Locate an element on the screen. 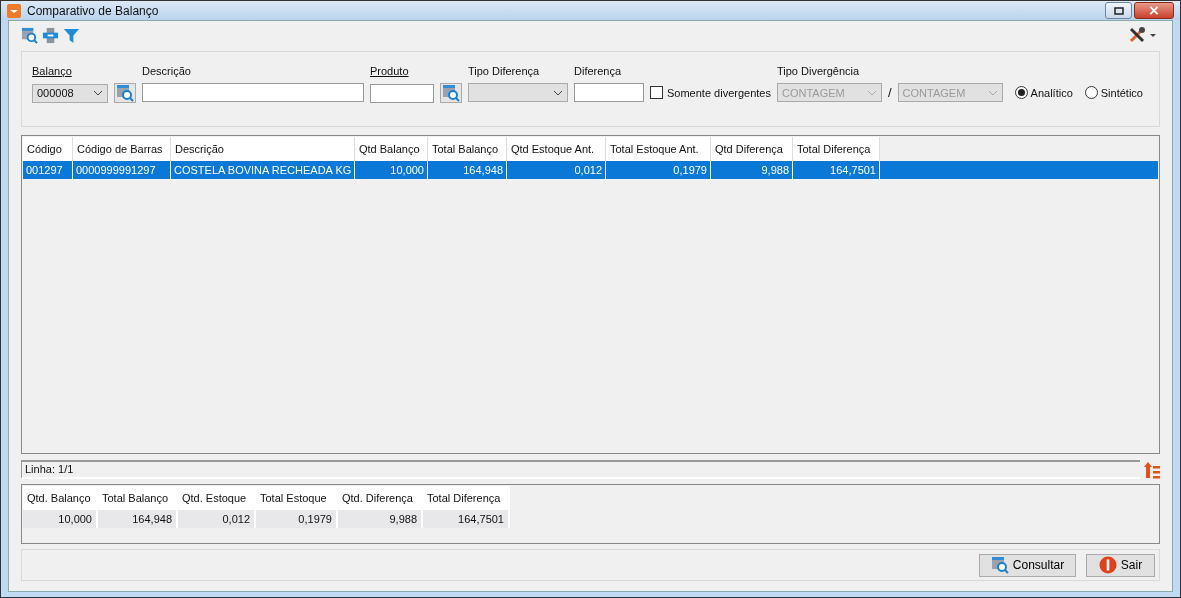 The image size is (1181, 598). sort-icon is located at coordinates (1152, 469).